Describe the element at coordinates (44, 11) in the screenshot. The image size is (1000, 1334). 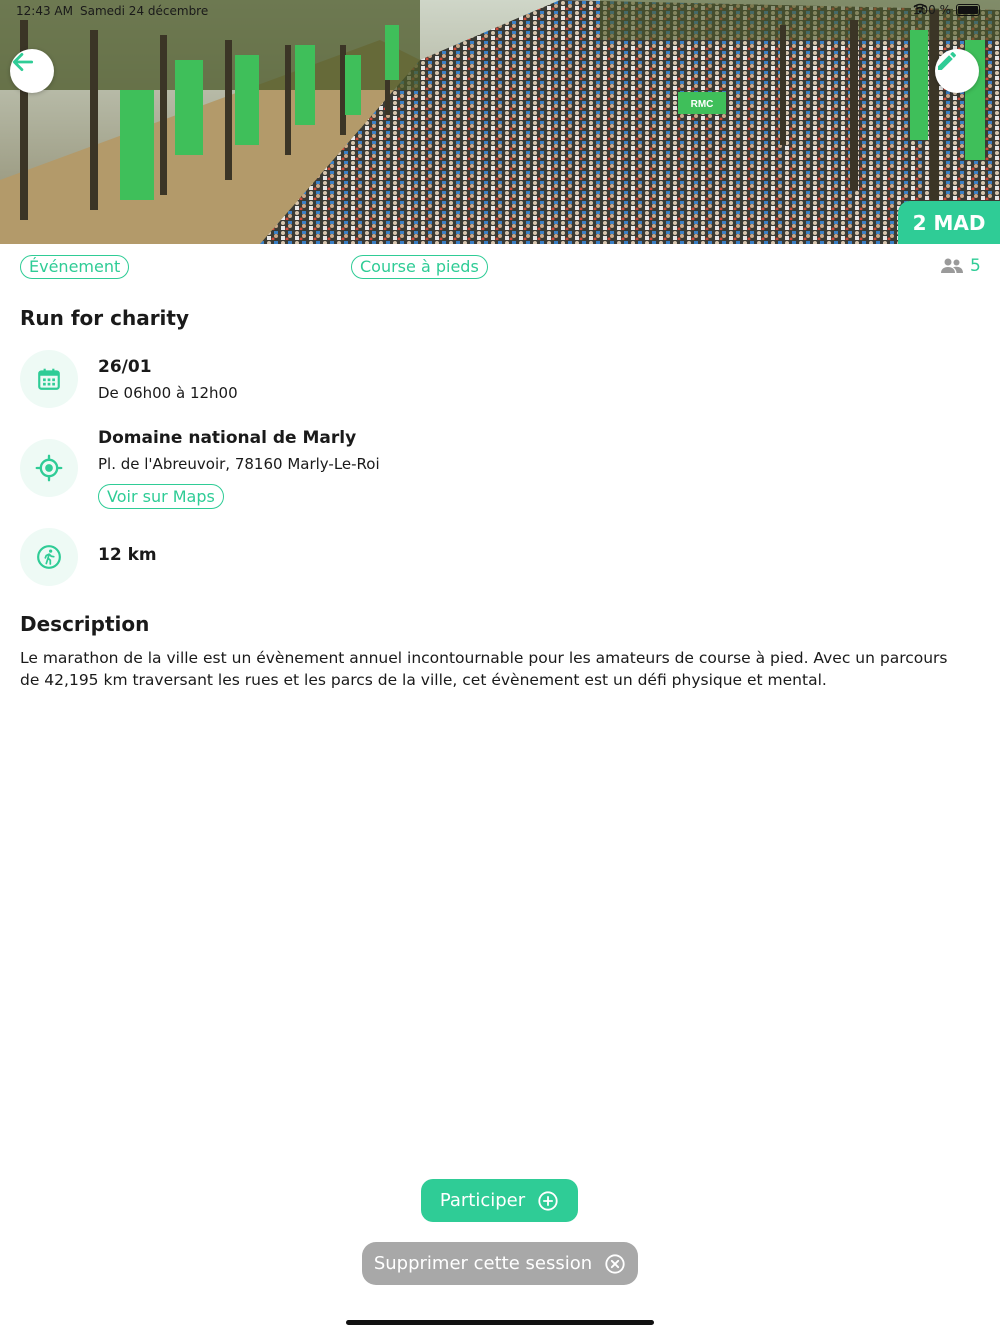
I see `status-time: 12:43 AM` at that location.